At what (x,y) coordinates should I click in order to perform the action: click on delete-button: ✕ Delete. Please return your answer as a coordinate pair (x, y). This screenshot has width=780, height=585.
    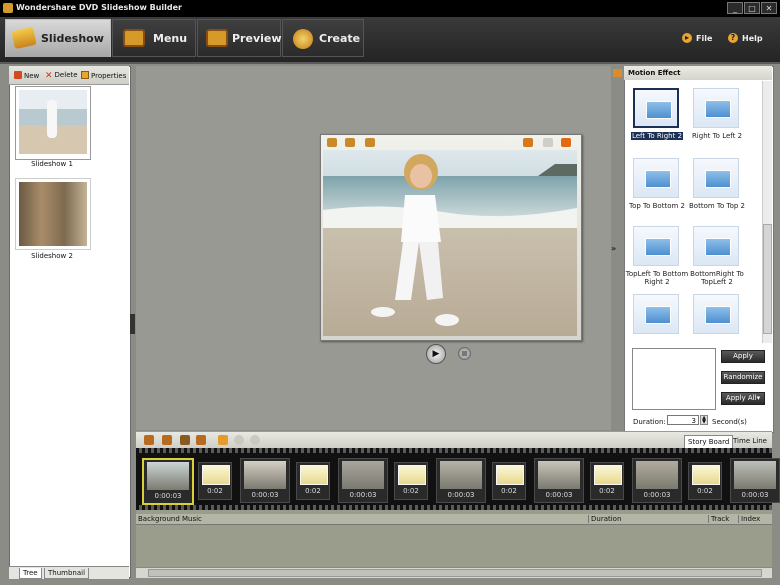
    Looking at the image, I should click on (61, 76).